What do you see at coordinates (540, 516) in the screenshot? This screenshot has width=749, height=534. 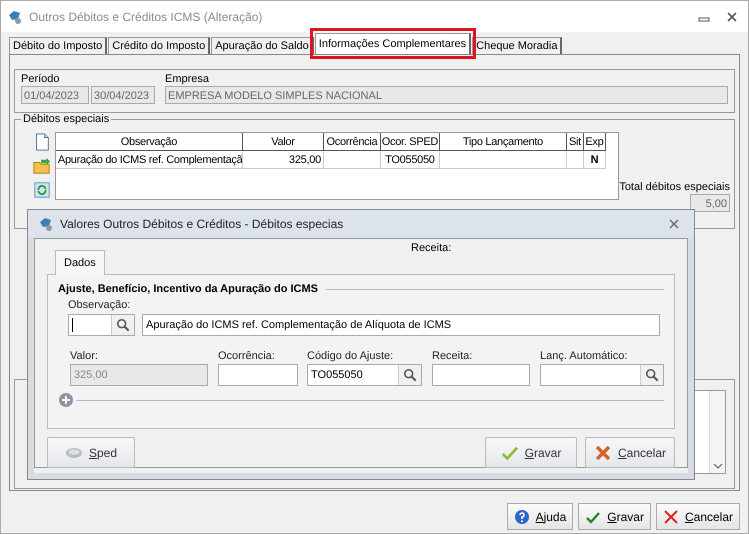 I see `dialog-button: Ajuda` at bounding box center [540, 516].